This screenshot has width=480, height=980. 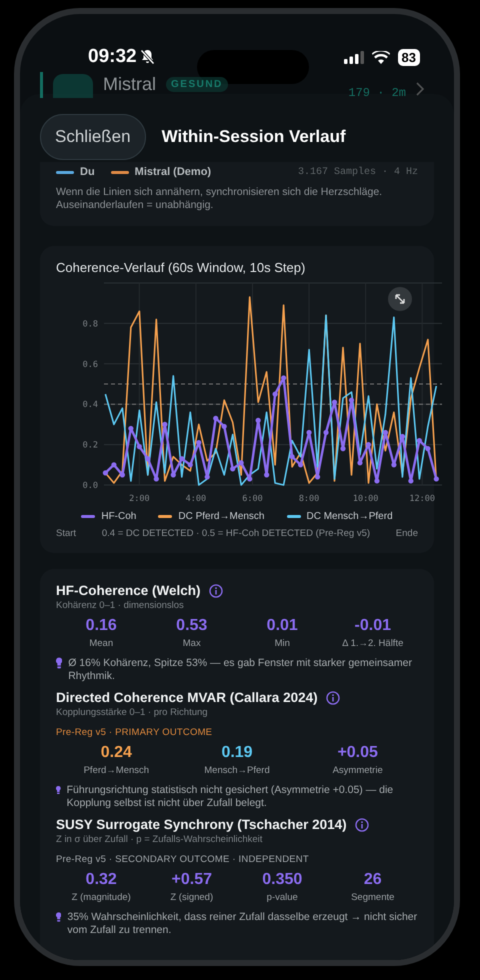 What do you see at coordinates (192, 897) in the screenshot?
I see `stat-label: Z (signed)` at bounding box center [192, 897].